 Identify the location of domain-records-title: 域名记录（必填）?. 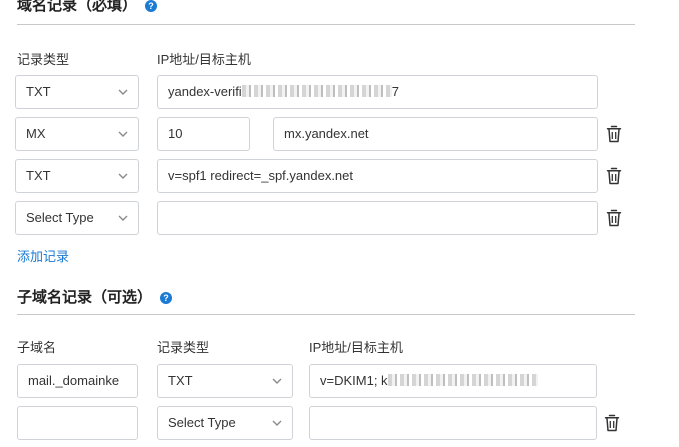
(87, 7).